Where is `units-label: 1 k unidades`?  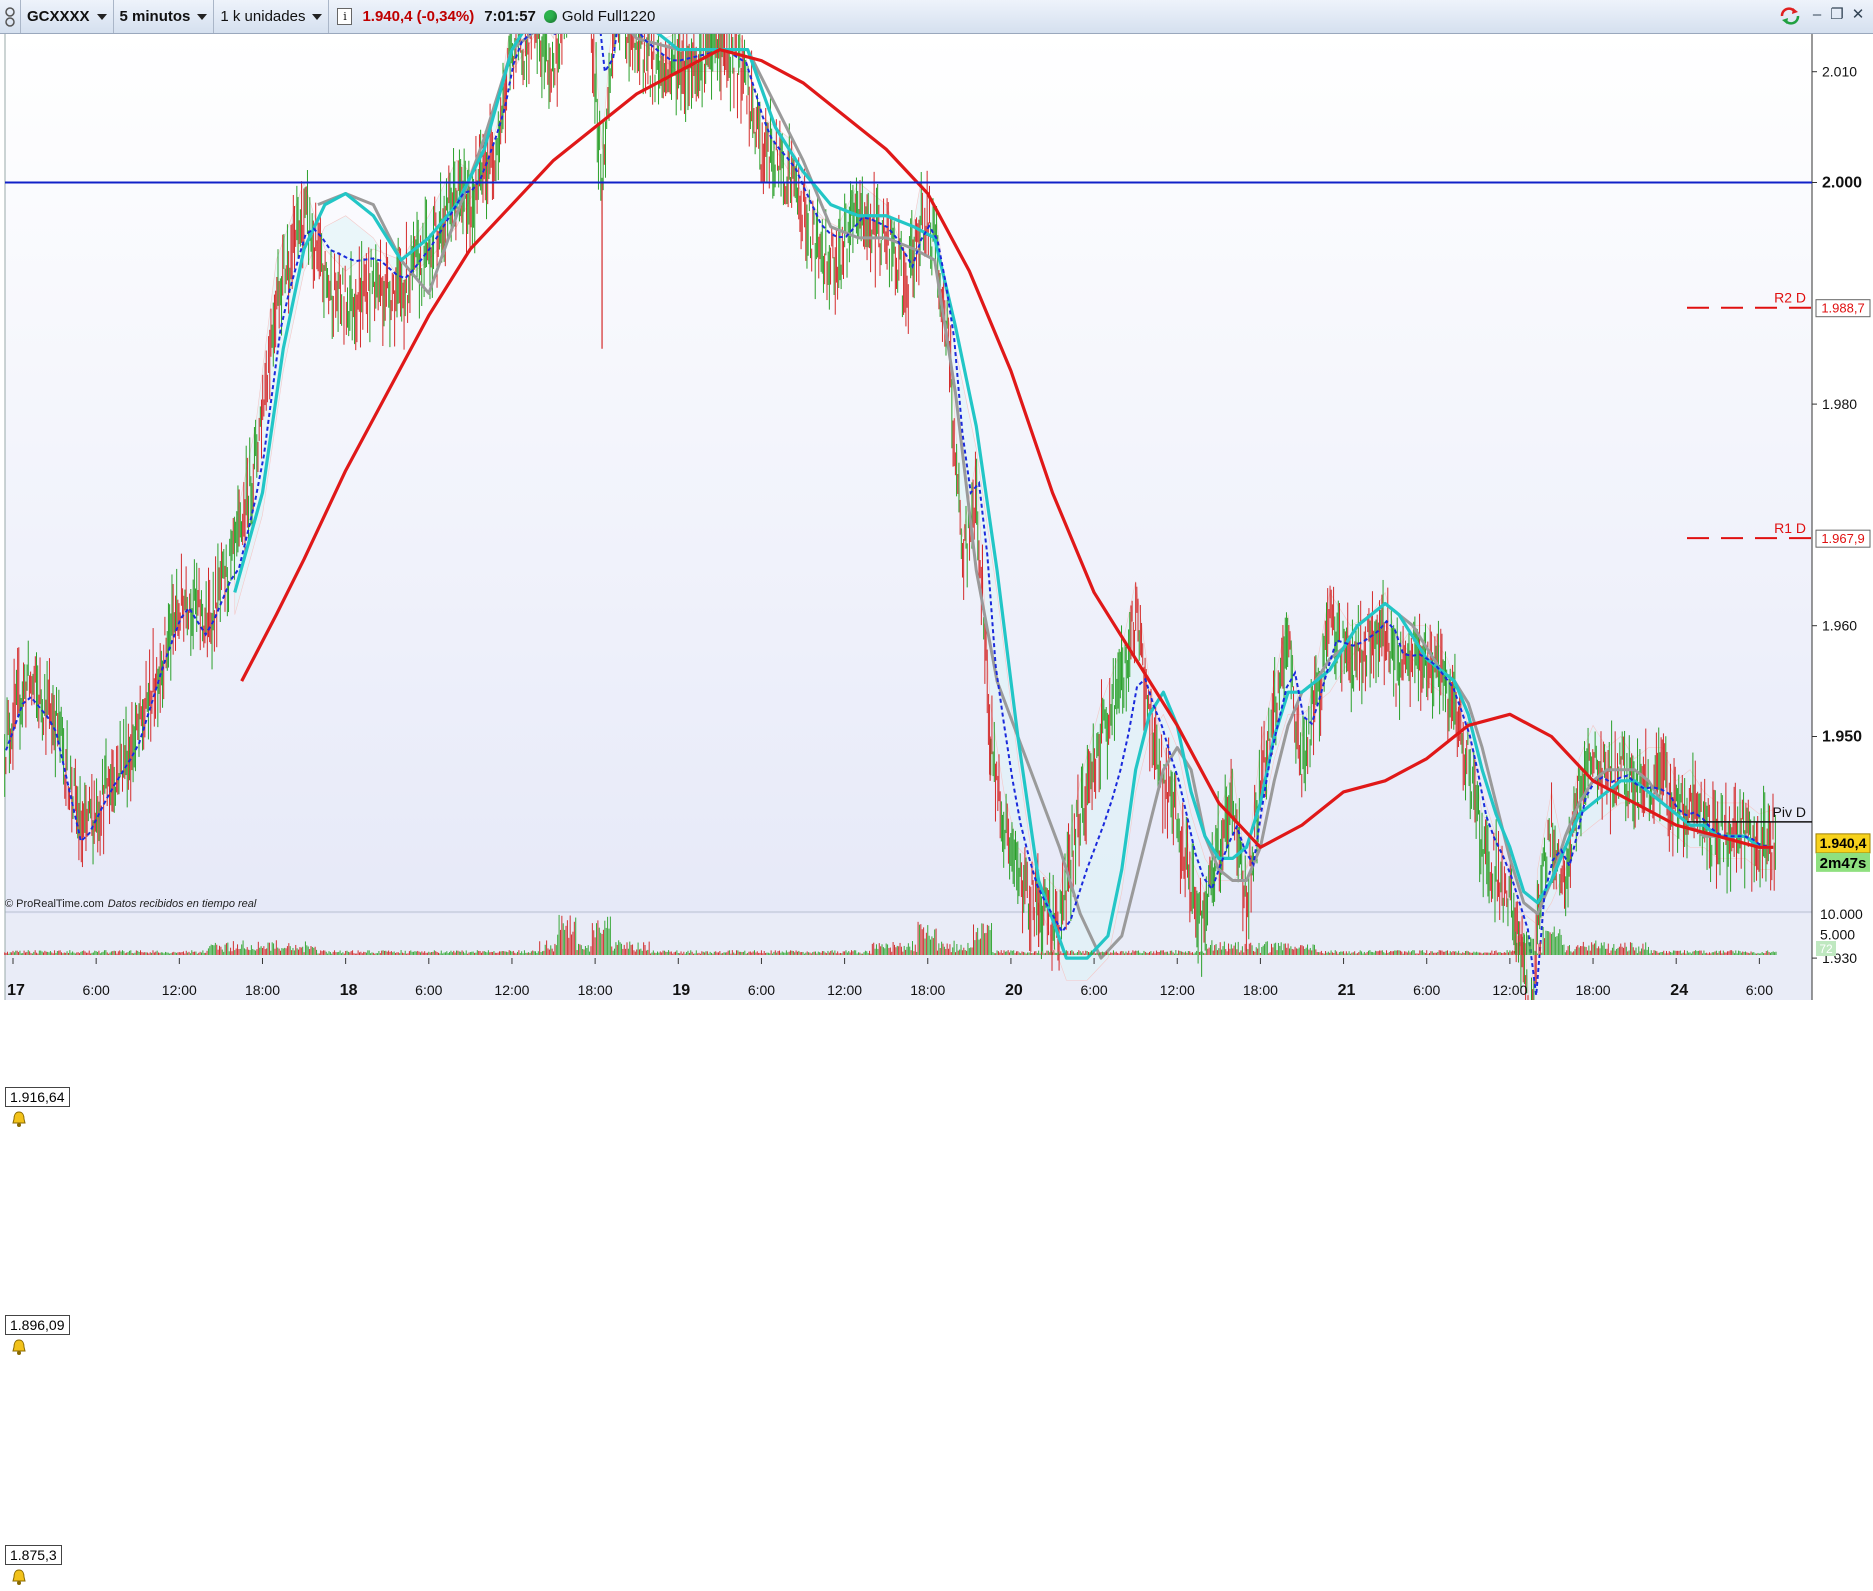
units-label: 1 k unidades is located at coordinates (263, 16).